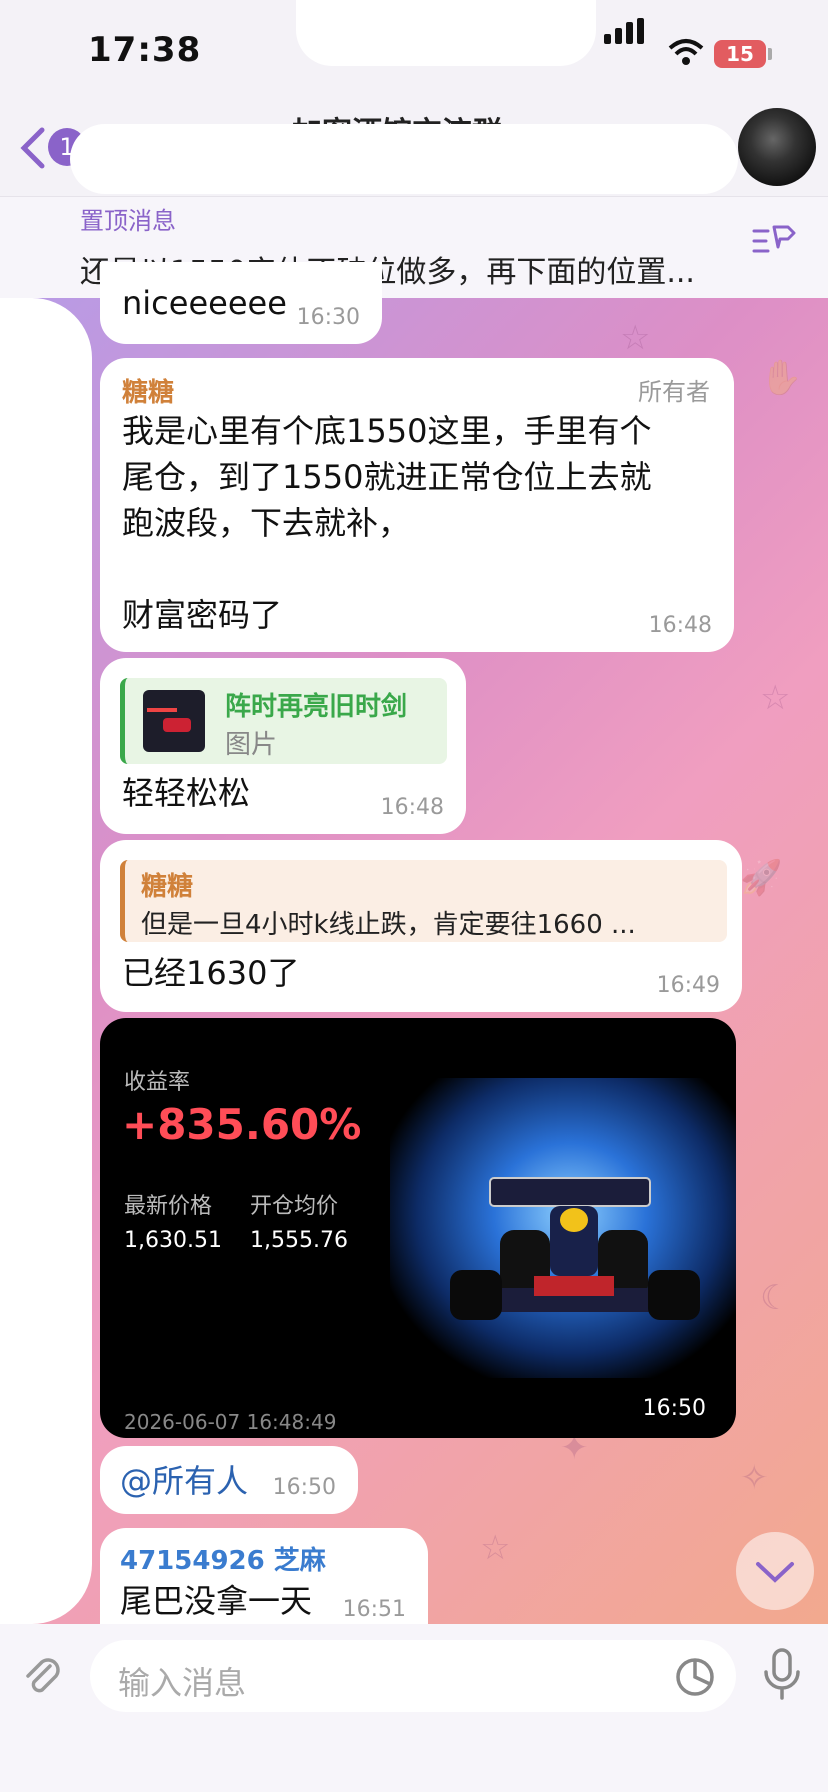  Describe the element at coordinates (46, 961) in the screenshot. I see `redaction-strip` at that location.